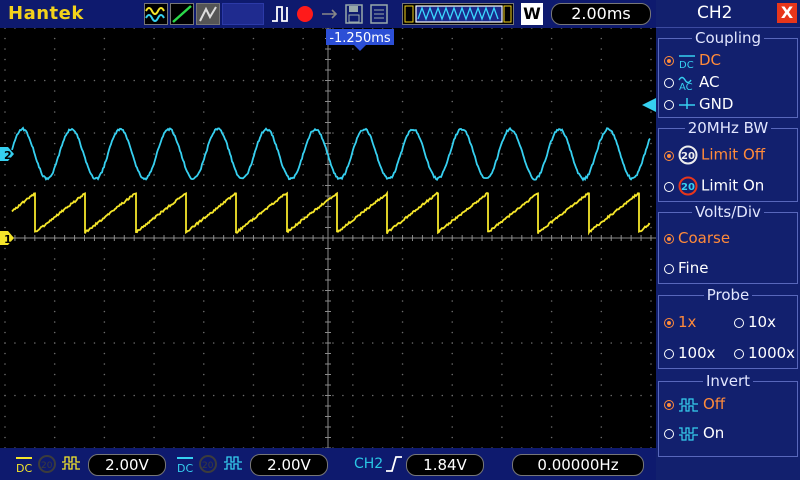 The width and height of the screenshot is (800, 480). I want to click on probe-option-1x: 1x, so click(680, 322).